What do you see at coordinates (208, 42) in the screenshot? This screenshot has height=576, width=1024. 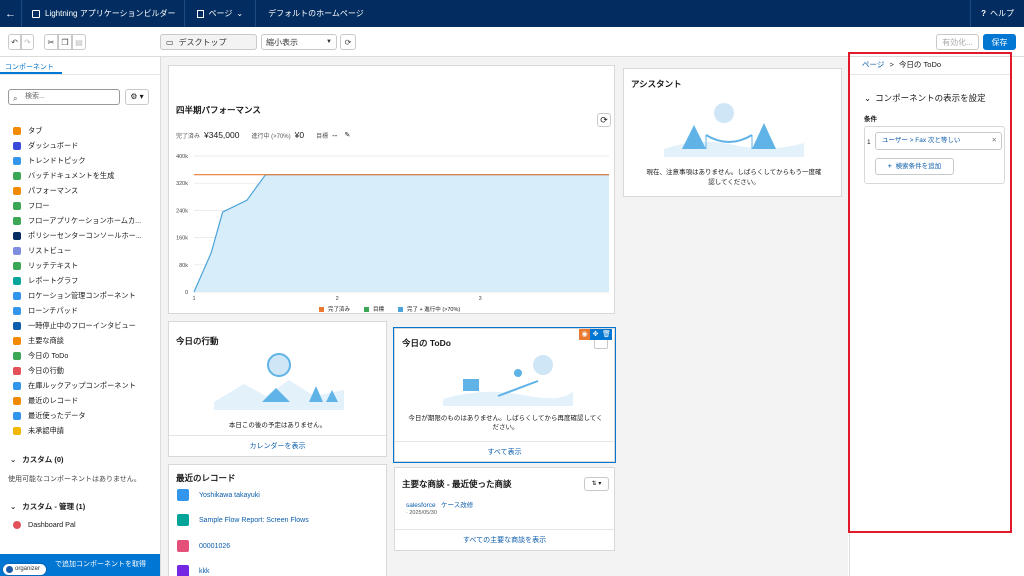 I see `device-selector: ▭ デスクトップ` at bounding box center [208, 42].